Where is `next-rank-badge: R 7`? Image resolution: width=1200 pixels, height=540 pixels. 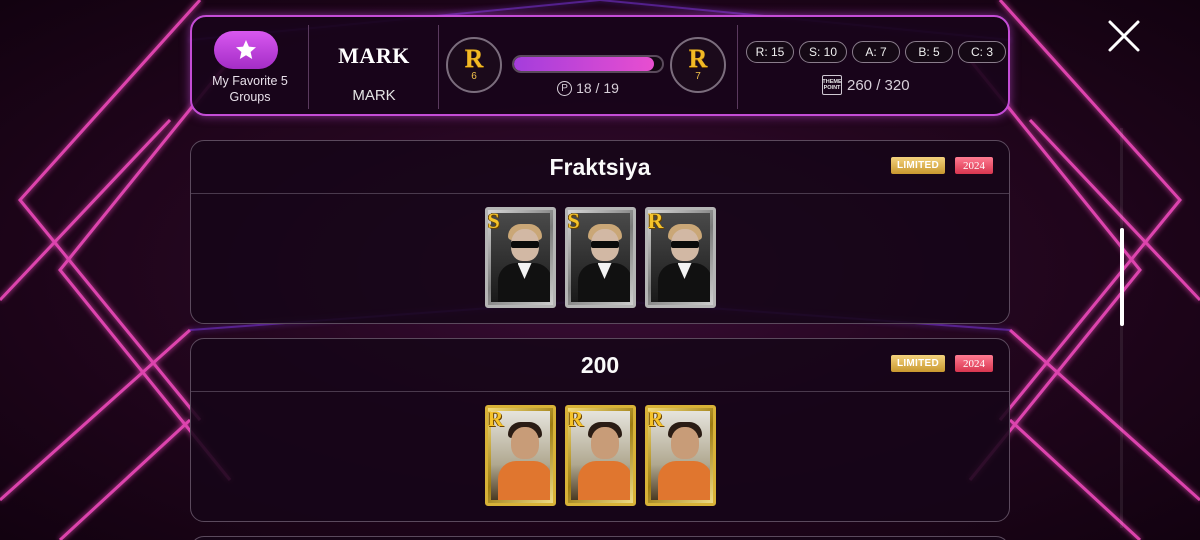 next-rank-badge: R 7 is located at coordinates (698, 65).